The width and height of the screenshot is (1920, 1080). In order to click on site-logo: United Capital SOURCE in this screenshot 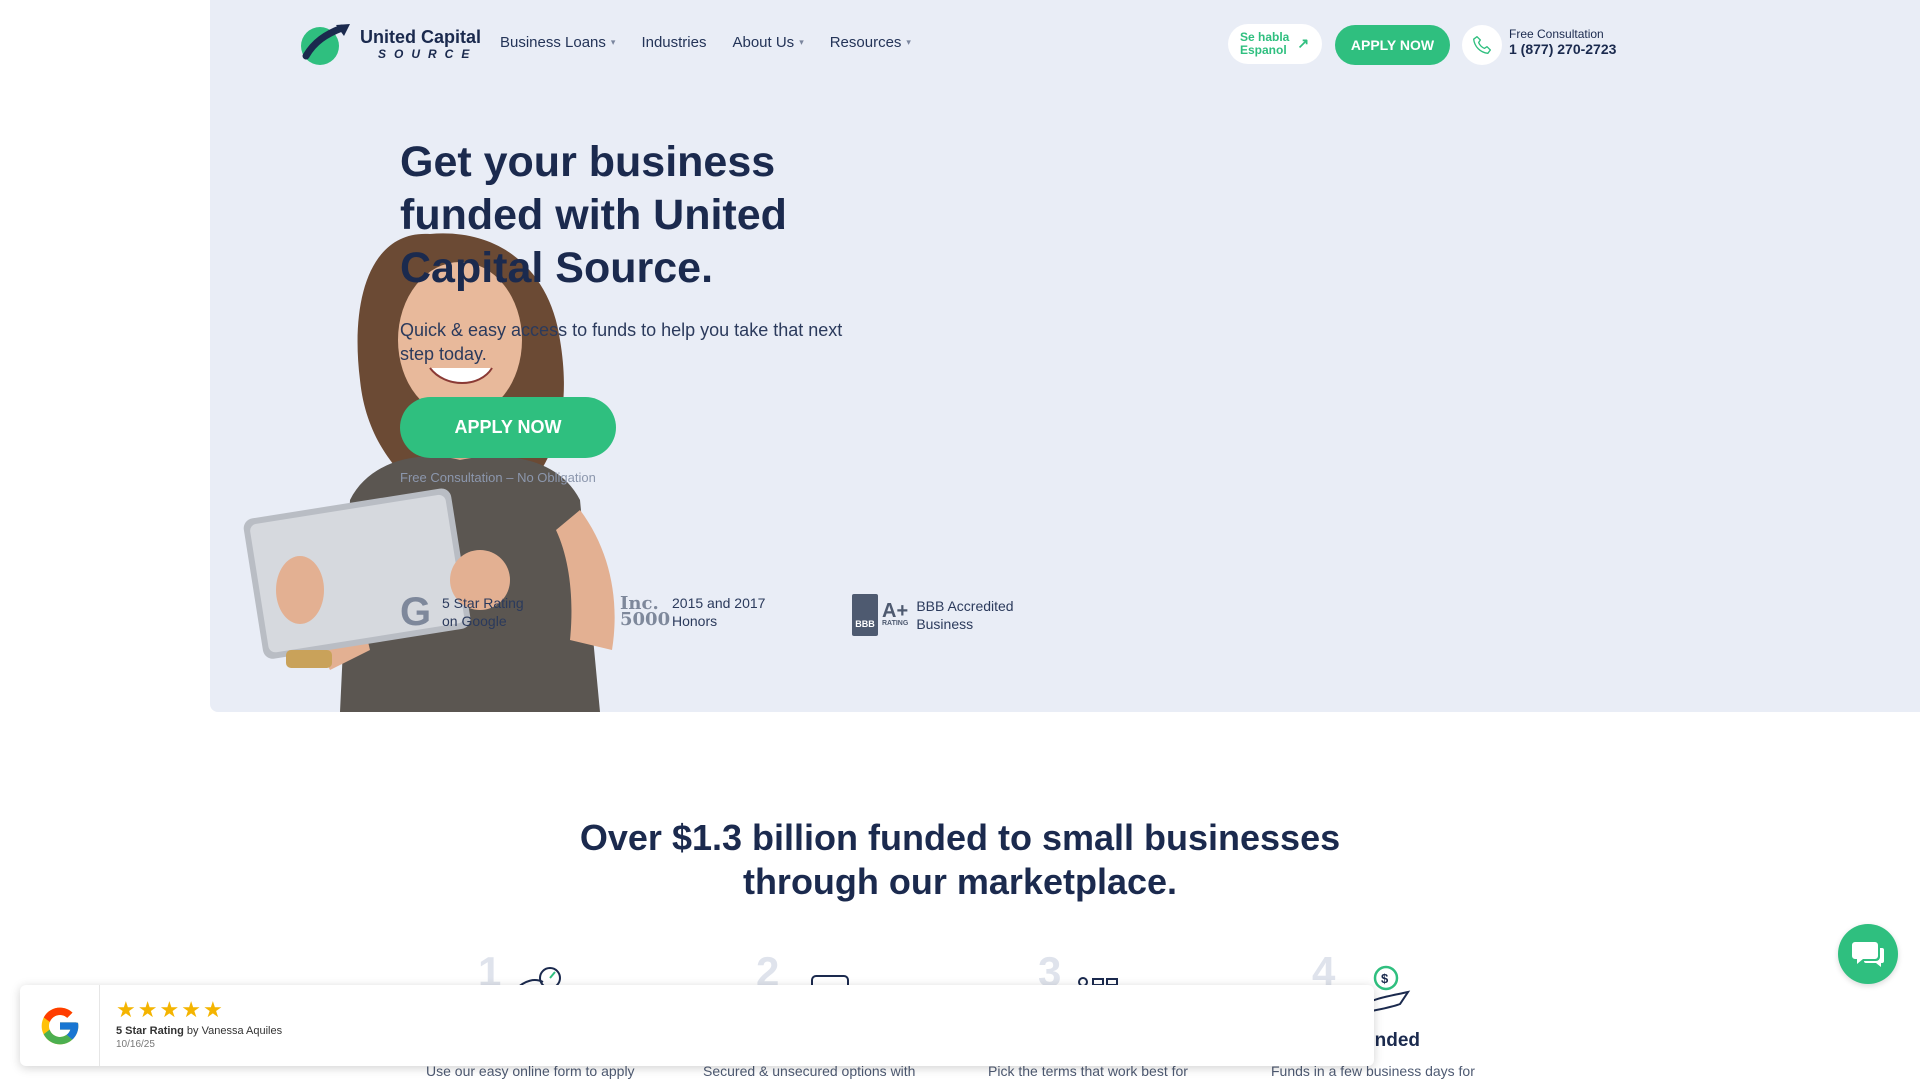, I will do `click(389, 44)`.